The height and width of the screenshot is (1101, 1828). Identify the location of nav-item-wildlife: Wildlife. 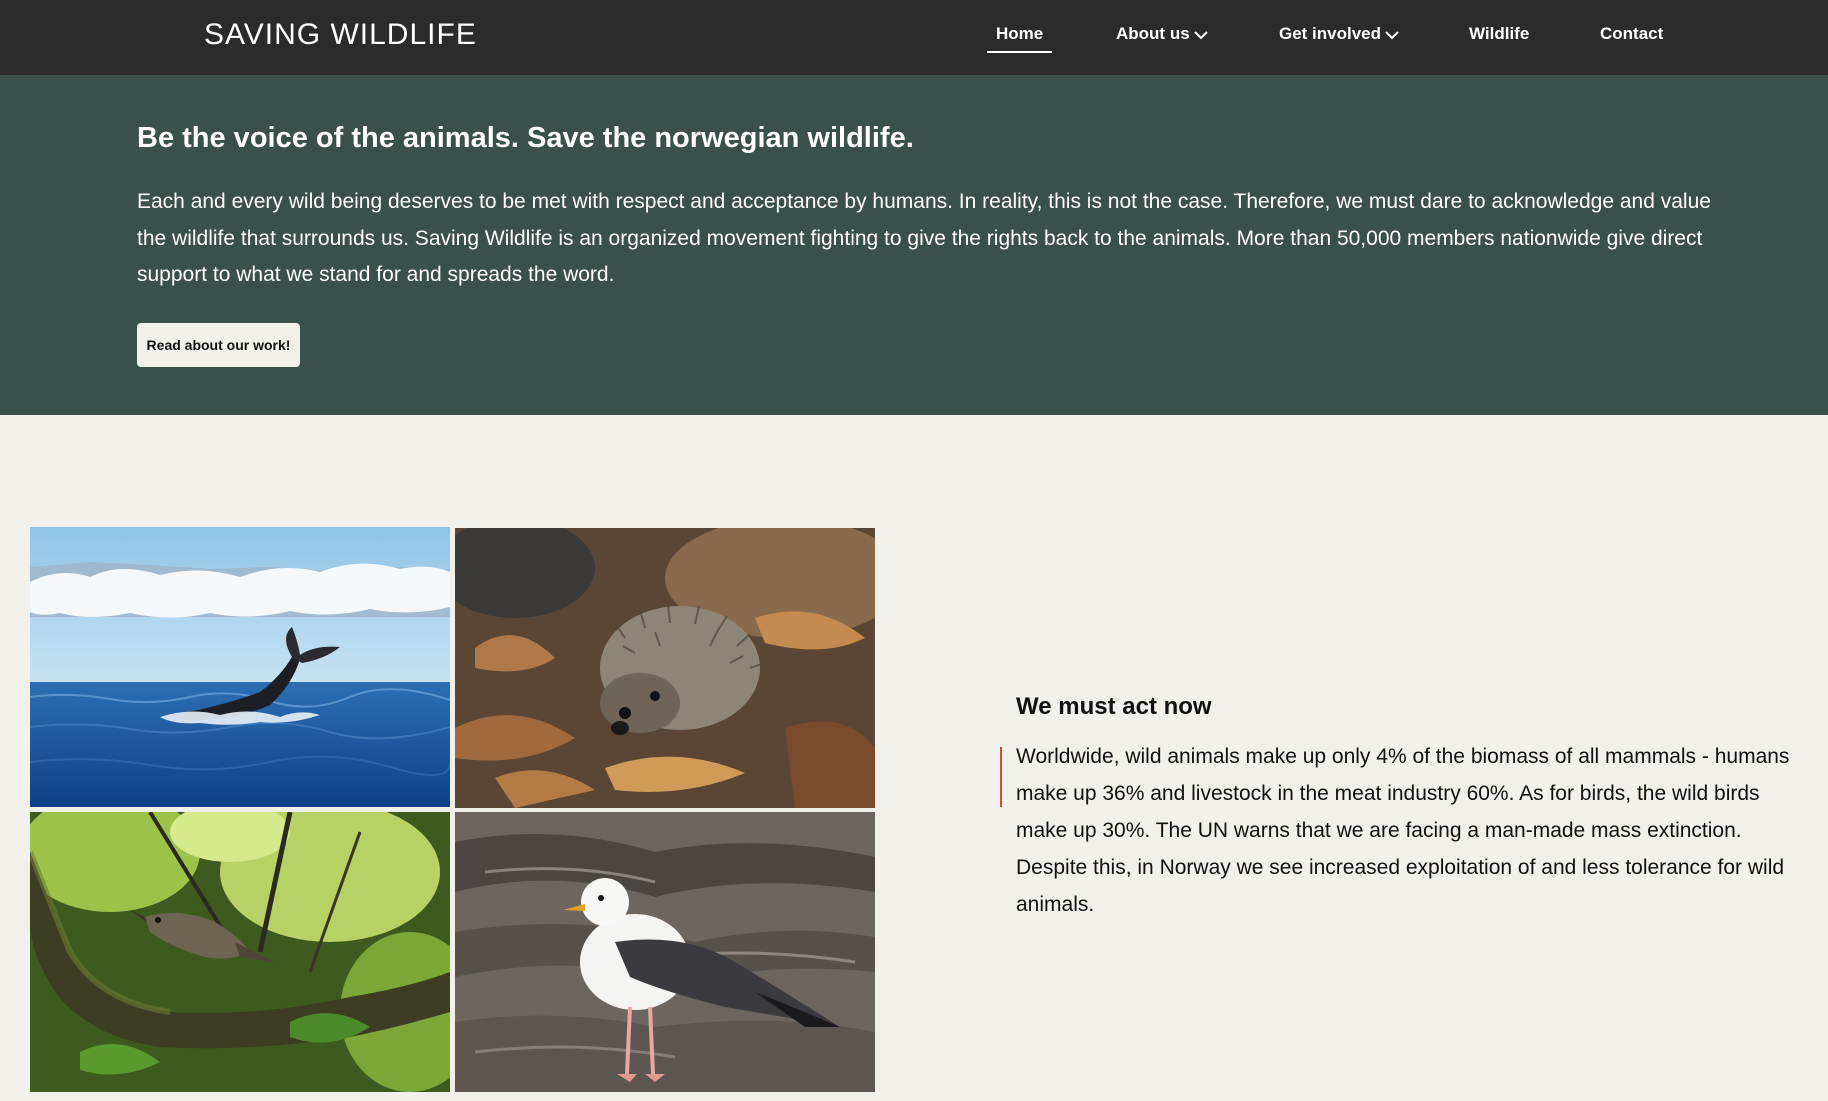
(1499, 34).